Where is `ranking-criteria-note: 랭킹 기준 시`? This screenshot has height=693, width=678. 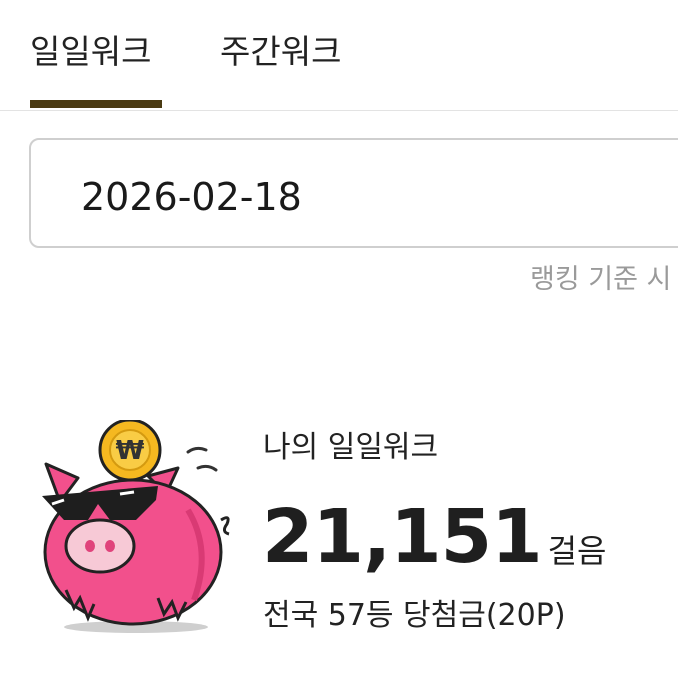
ranking-criteria-note: 랭킹 기준 시 is located at coordinates (601, 279).